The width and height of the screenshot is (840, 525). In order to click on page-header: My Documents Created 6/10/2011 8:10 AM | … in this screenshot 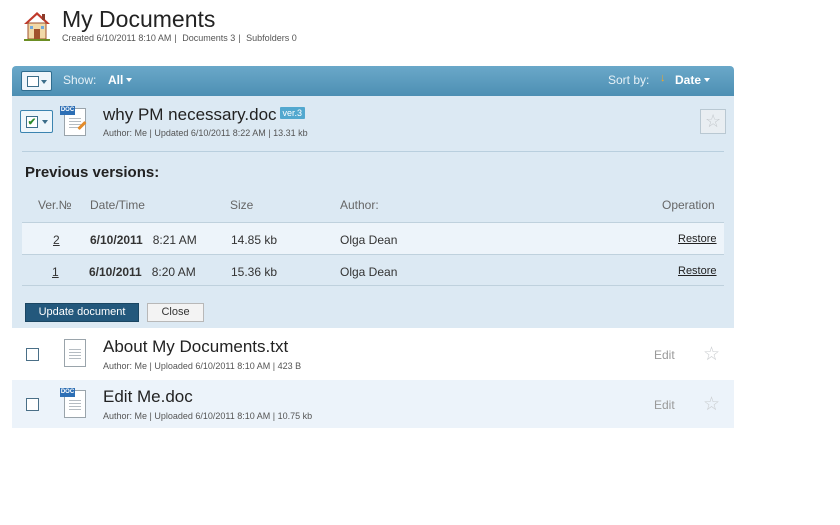, I will do `click(372, 31)`.